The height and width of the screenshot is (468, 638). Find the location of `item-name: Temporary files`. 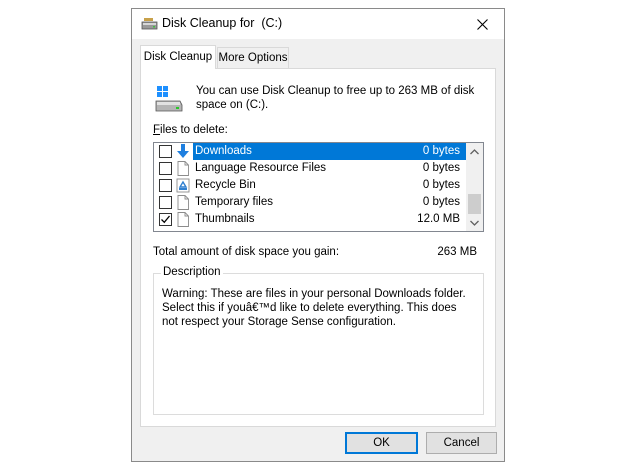

item-name: Temporary files is located at coordinates (234, 202).